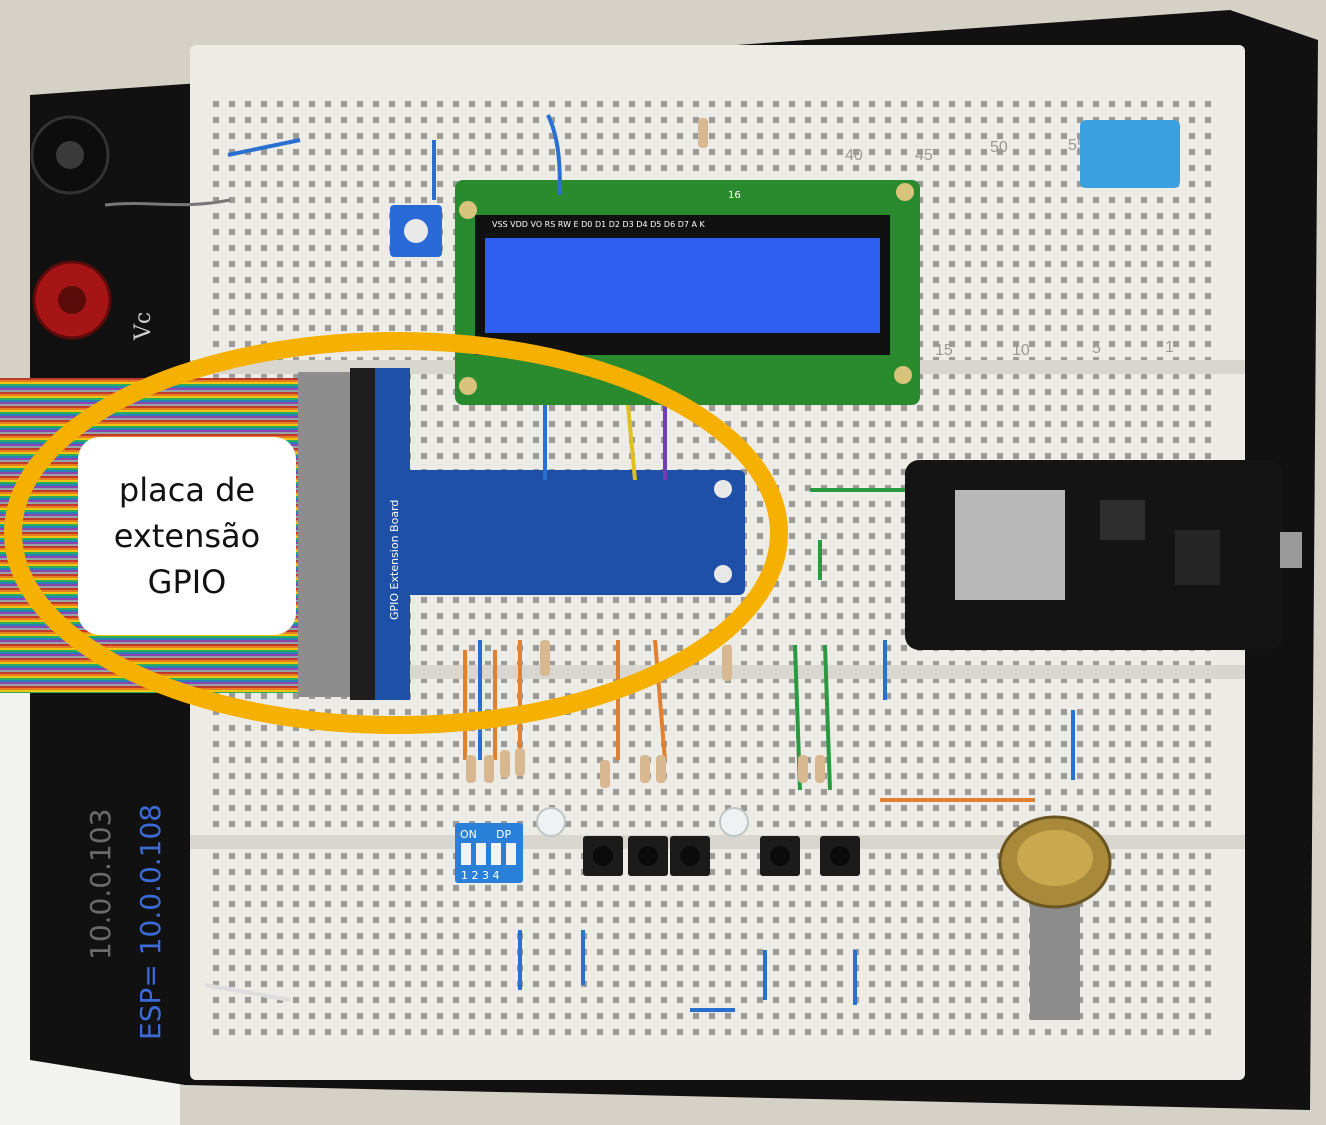 Image resolution: width=1326 pixels, height=1125 pixels. Describe the element at coordinates (503, 834) in the screenshot. I see `dip-dp-label: DP` at that location.